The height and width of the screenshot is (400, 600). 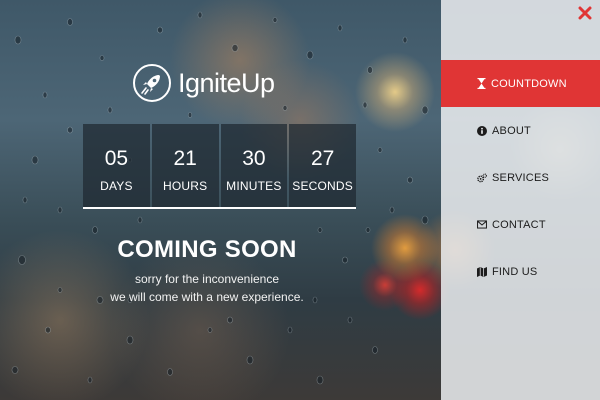 I want to click on countdown-minutes: 30 MINUTES, so click(x=254, y=166).